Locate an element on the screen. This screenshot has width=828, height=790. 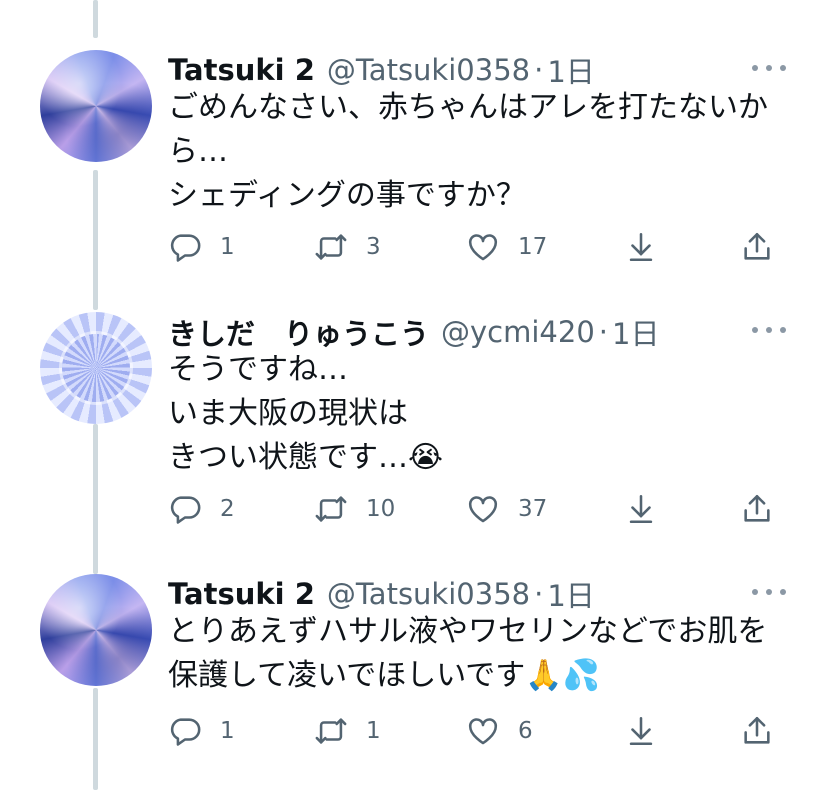
tweet-text-line: 保護して凌いでほしいです🙏💦 is located at coordinates (384, 675).